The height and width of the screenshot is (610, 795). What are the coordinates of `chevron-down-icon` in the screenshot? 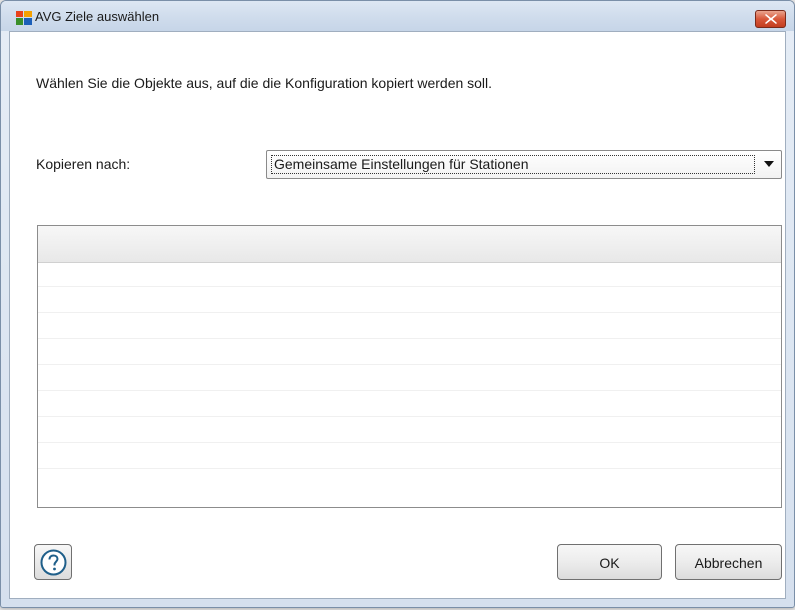 It's located at (769, 164).